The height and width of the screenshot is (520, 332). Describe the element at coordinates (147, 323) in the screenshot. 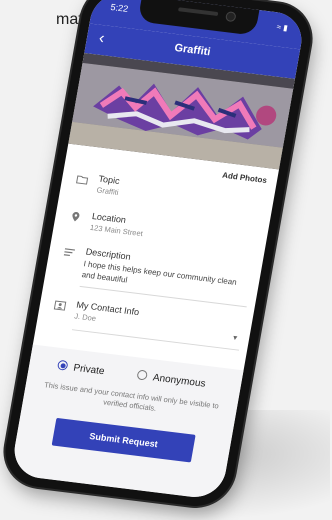

I see `contact-info-row: My Contact Info J. Doe ▾` at that location.